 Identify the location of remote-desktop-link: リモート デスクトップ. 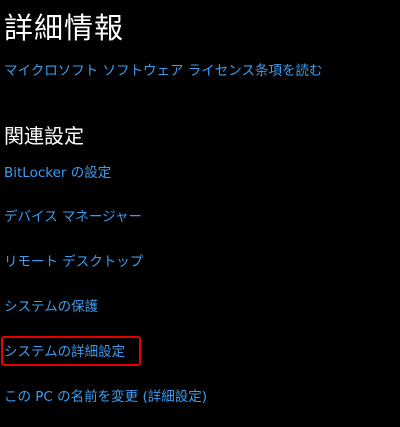
(73, 262).